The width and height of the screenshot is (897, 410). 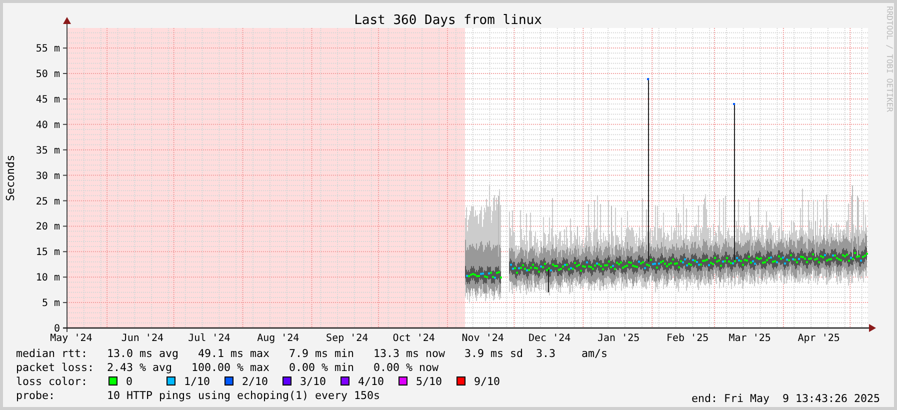 I want to click on tick-label: 0, so click(x=57, y=329).